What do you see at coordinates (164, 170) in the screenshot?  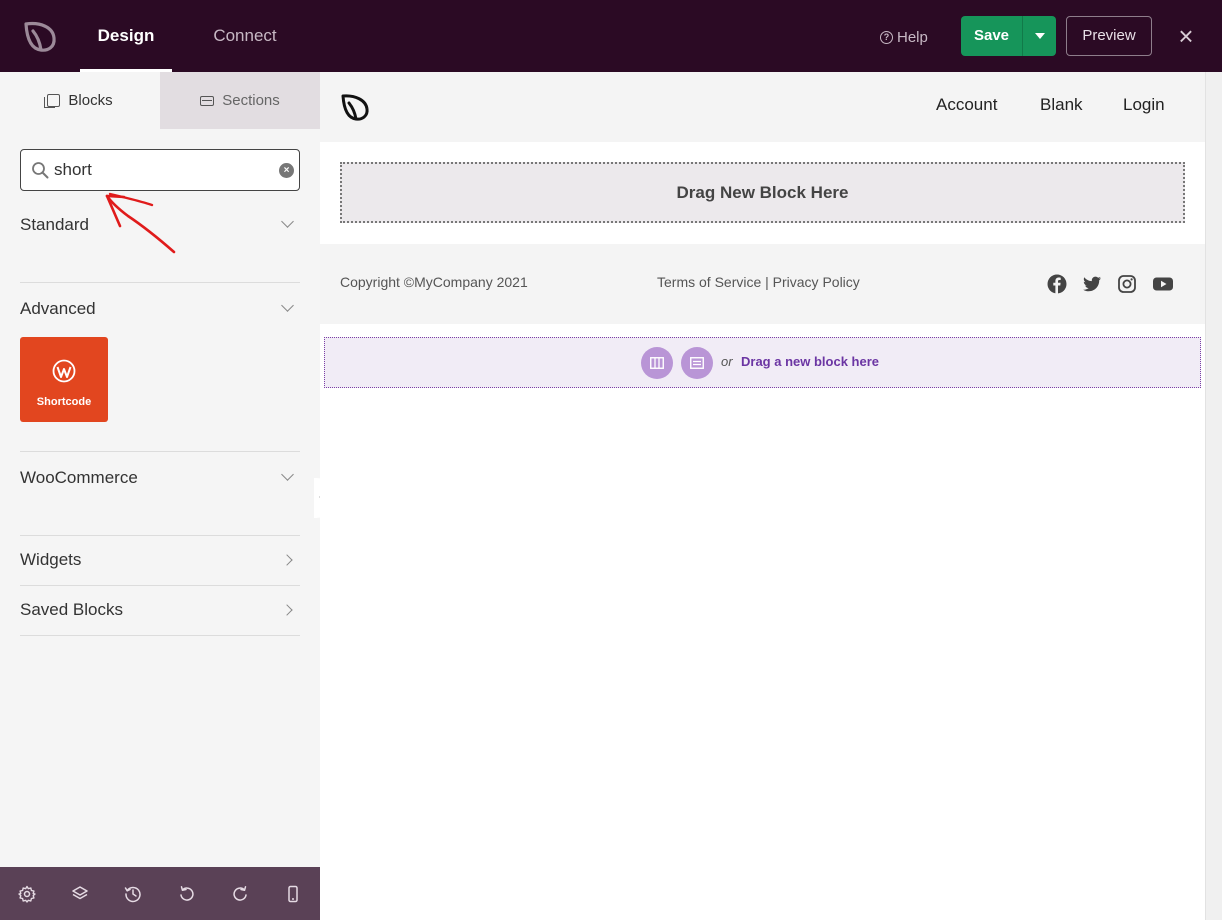 I see `search-input` at bounding box center [164, 170].